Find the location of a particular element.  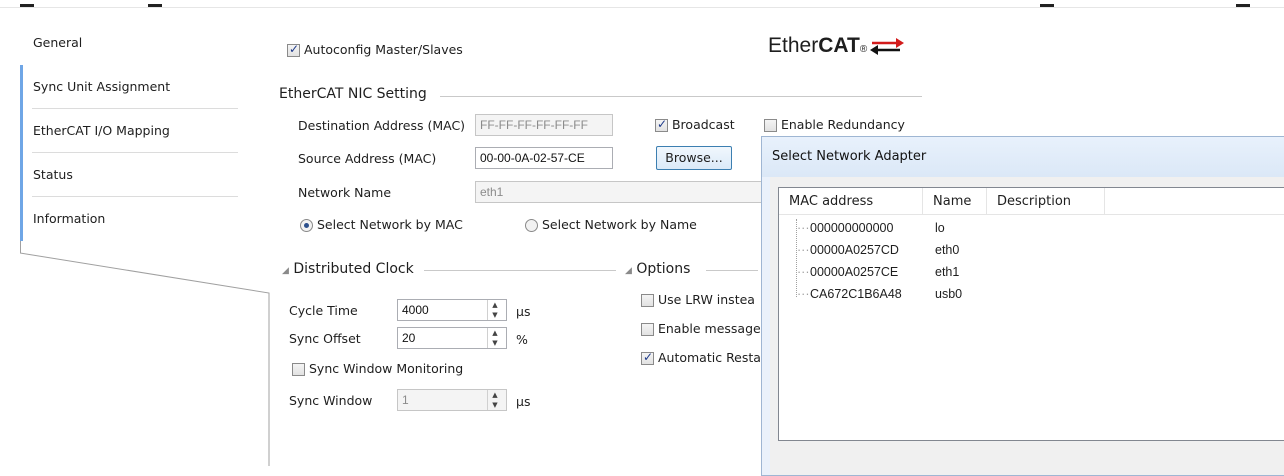

network-name-label: Network Name is located at coordinates (345, 192).